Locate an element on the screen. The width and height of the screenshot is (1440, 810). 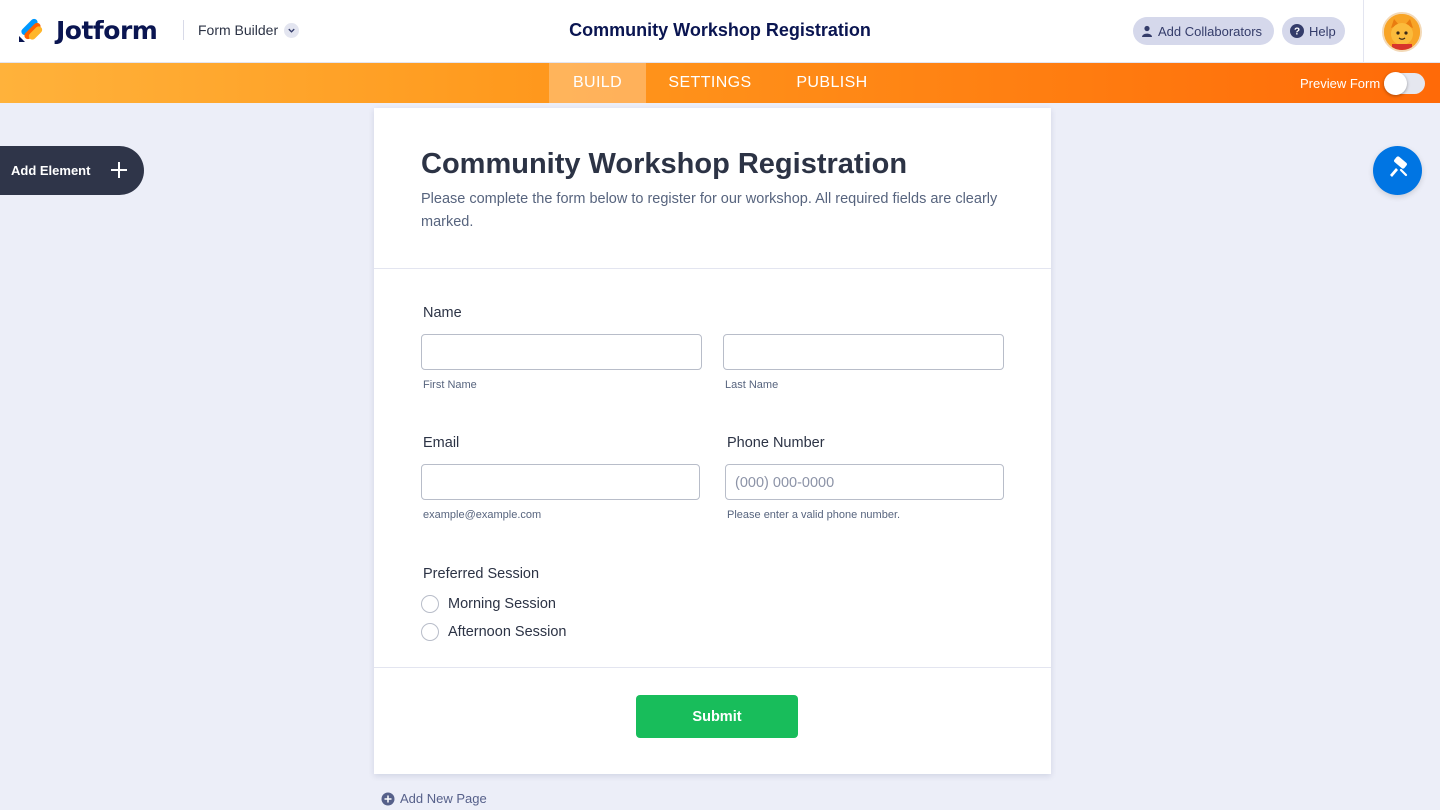
radio-label: Afternoon Session is located at coordinates (507, 632).